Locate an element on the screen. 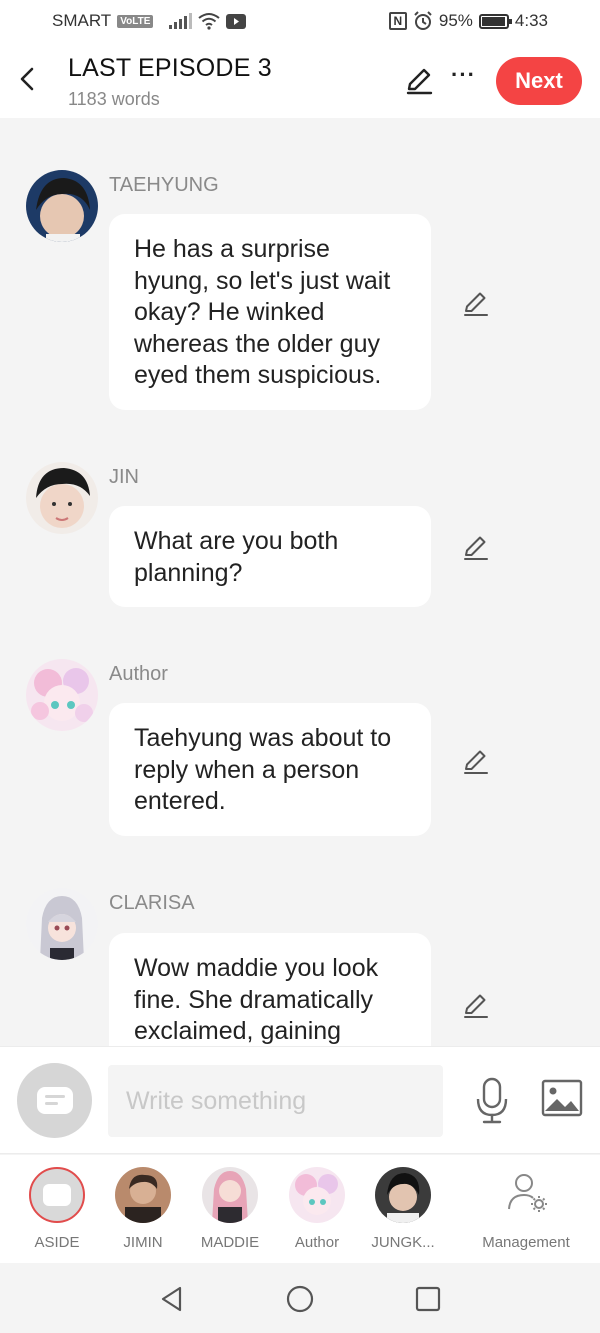 This screenshot has width=600, height=1333. youtube-icon is located at coordinates (236, 21).